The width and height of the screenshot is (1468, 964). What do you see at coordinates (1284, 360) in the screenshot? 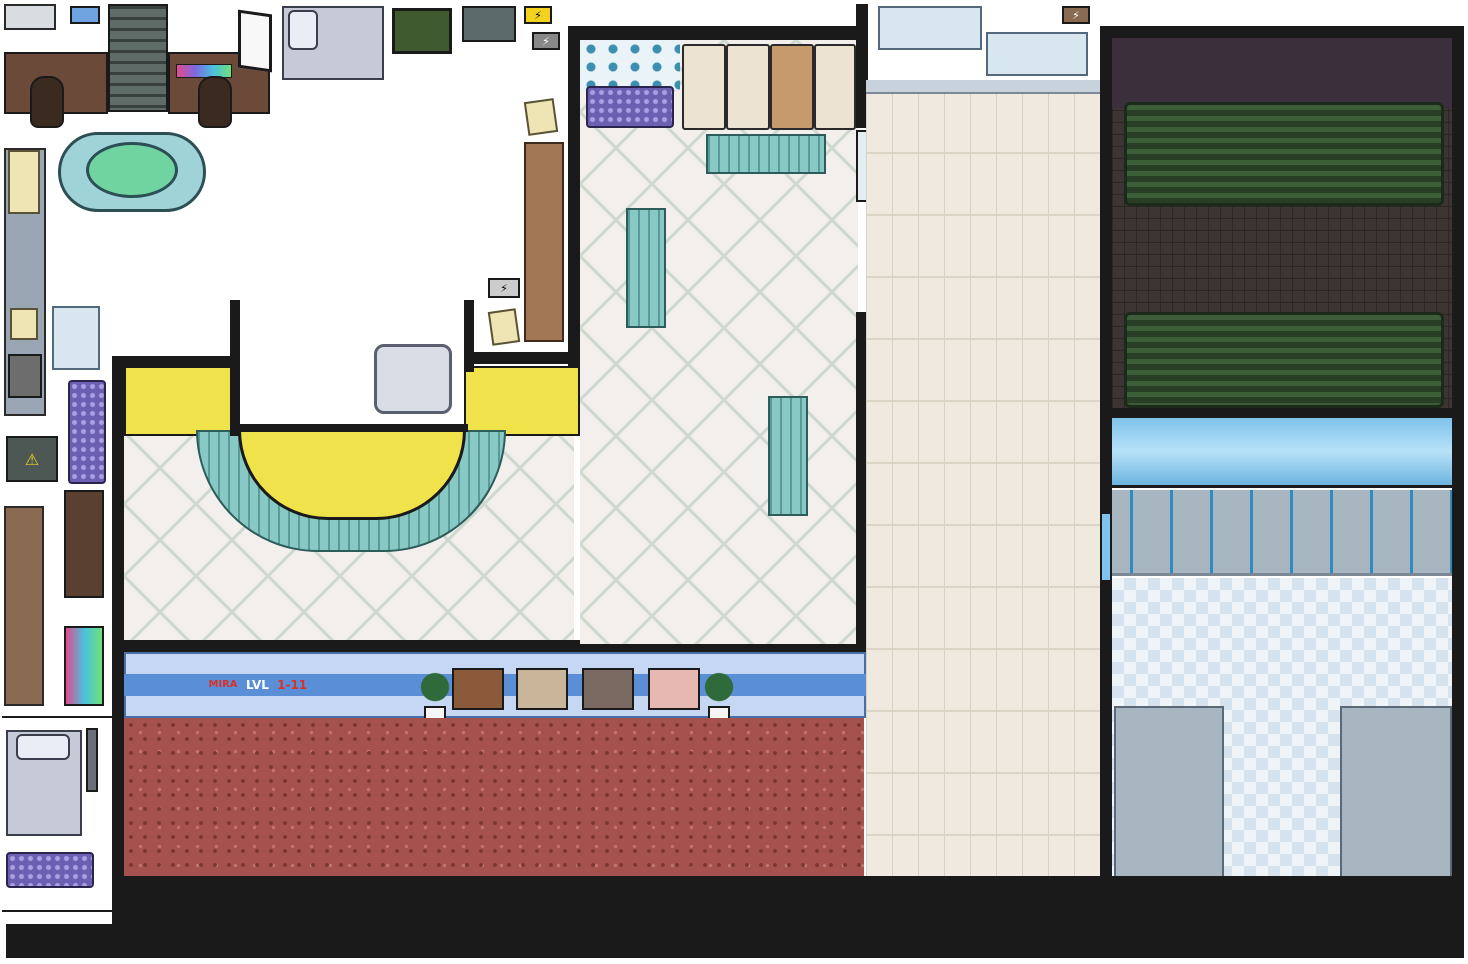
I see `plant-bed-bottom` at bounding box center [1284, 360].